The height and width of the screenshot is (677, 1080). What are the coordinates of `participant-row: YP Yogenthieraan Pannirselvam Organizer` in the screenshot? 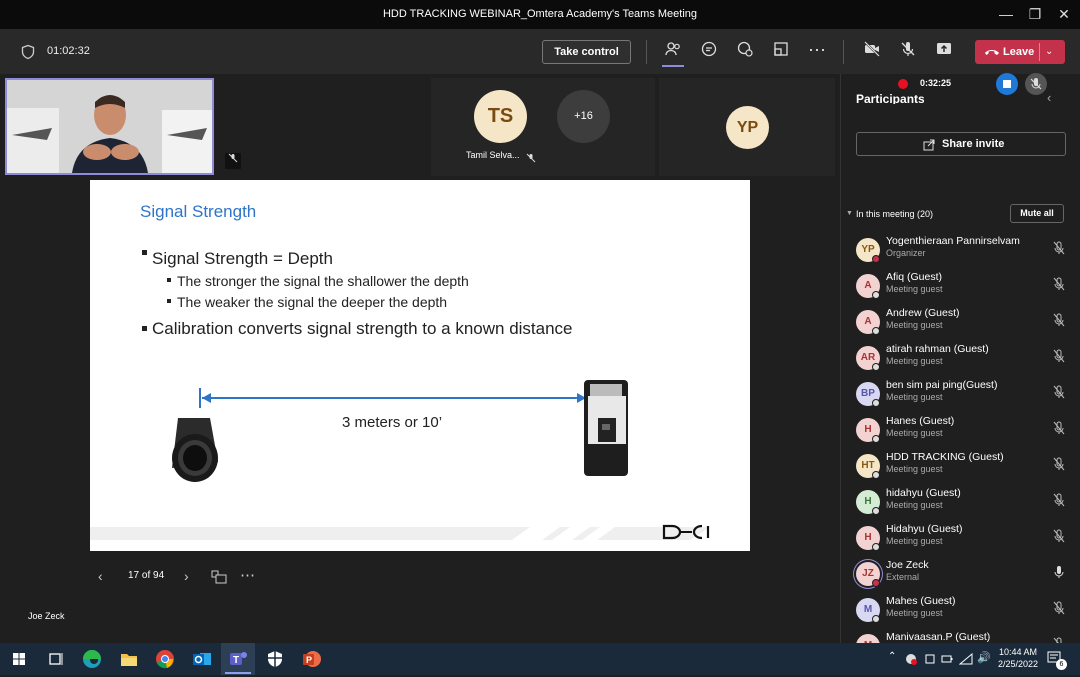 It's located at (963, 253).